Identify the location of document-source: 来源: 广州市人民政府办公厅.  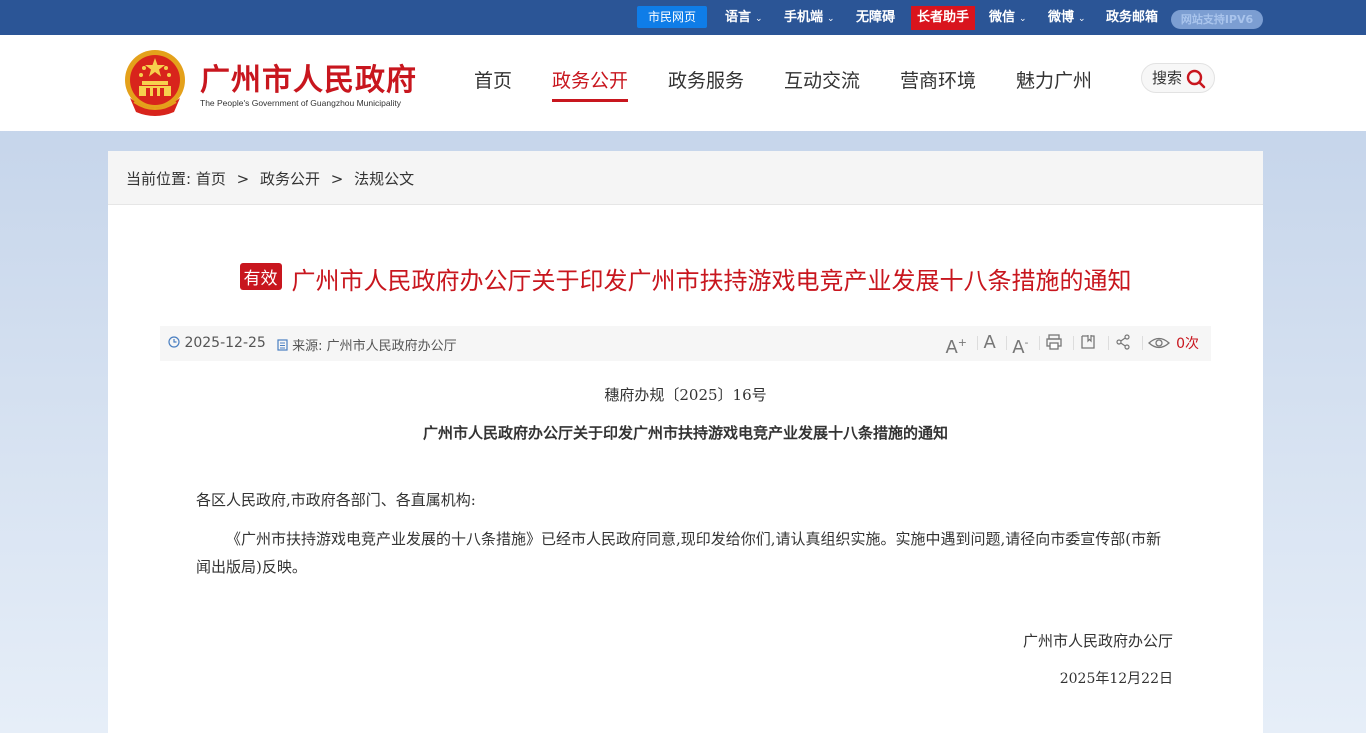
(367, 344).